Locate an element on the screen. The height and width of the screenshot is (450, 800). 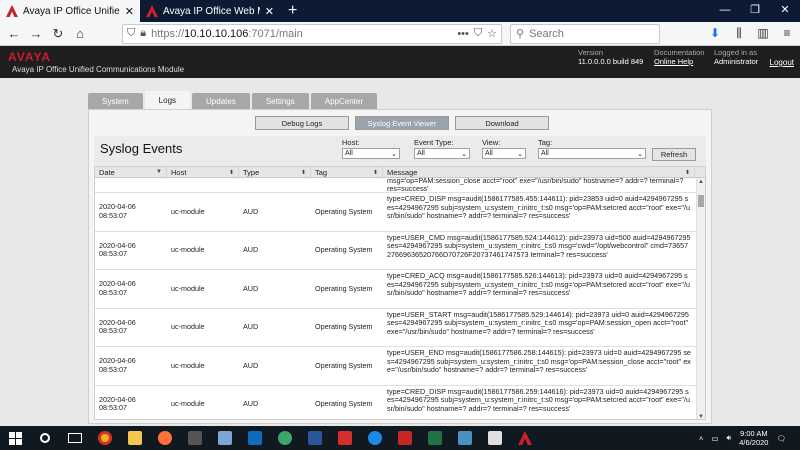
close-window-icon: ✕ is located at coordinates (785, 10).